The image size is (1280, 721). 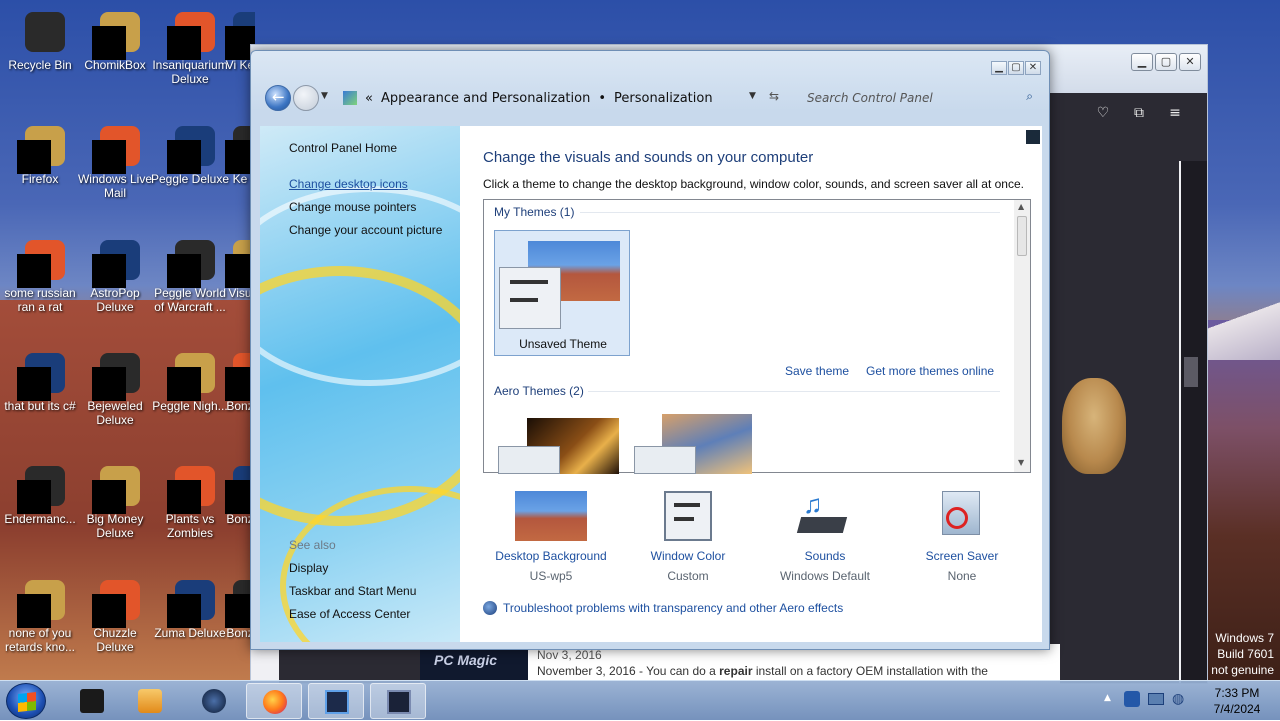 I want to click on desktop-icon-that-but: that but its c#, so click(x=40, y=395).